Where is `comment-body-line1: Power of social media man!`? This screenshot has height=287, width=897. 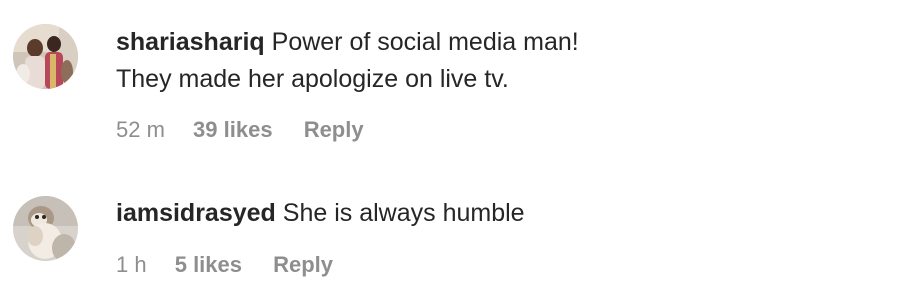
comment-body-line1: Power of social media man! is located at coordinates (425, 42).